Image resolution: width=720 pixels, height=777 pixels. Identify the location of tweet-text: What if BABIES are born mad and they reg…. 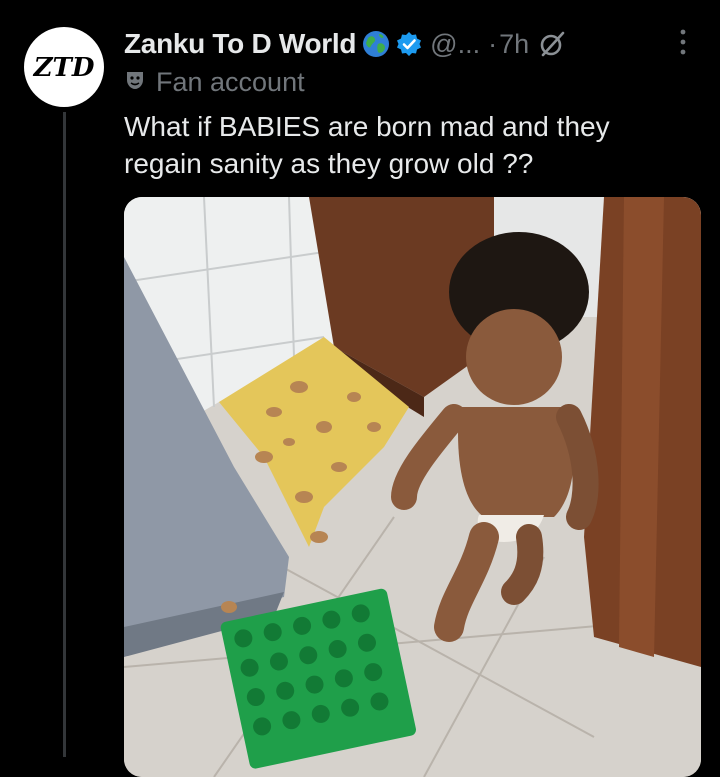
(367, 145).